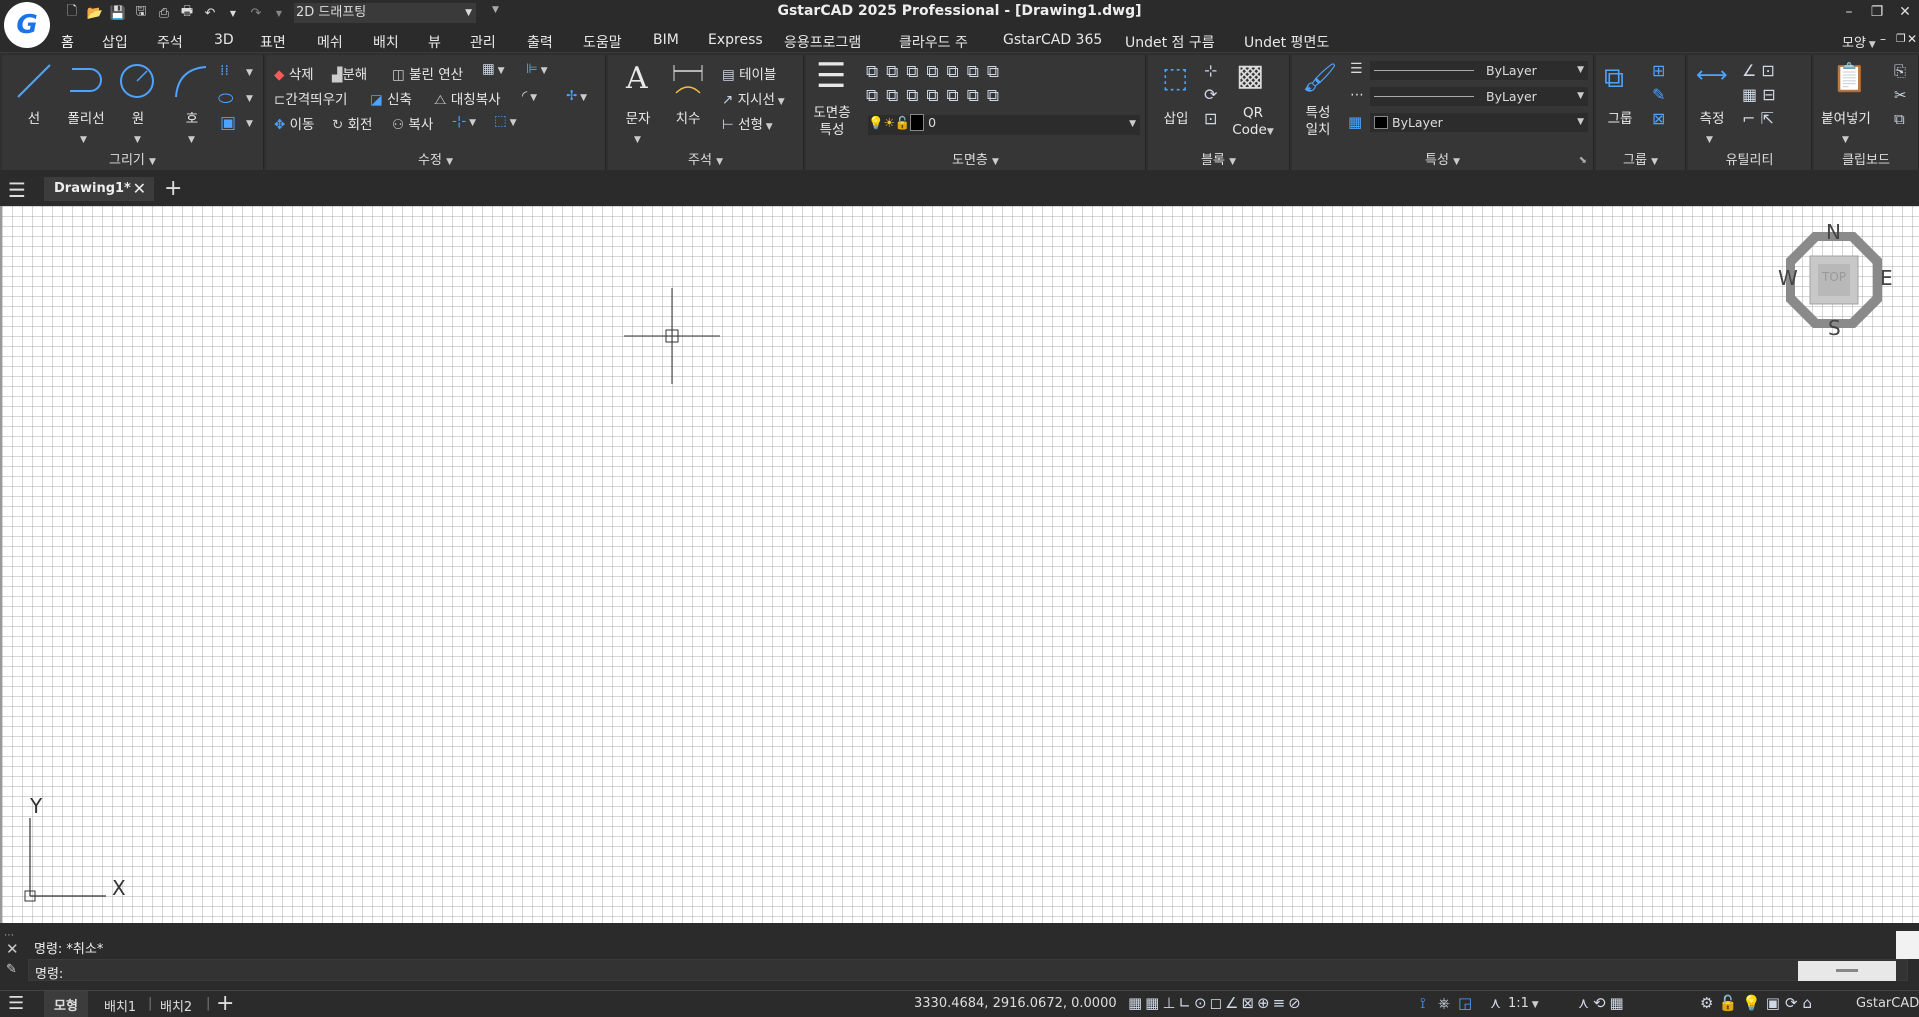 This screenshot has height=1017, width=1919. What do you see at coordinates (1479, 70) in the screenshot?
I see `lineweight-select: ByLayer ▼` at bounding box center [1479, 70].